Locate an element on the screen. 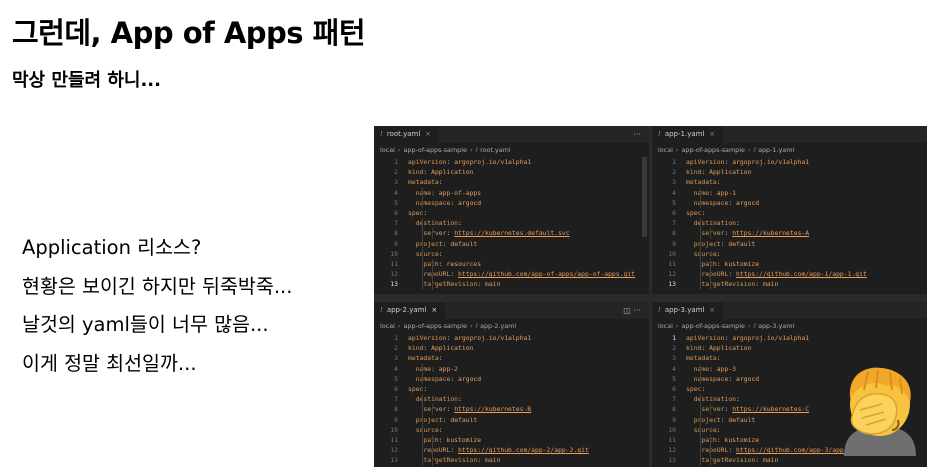  scrollbar is located at coordinates (644, 197).